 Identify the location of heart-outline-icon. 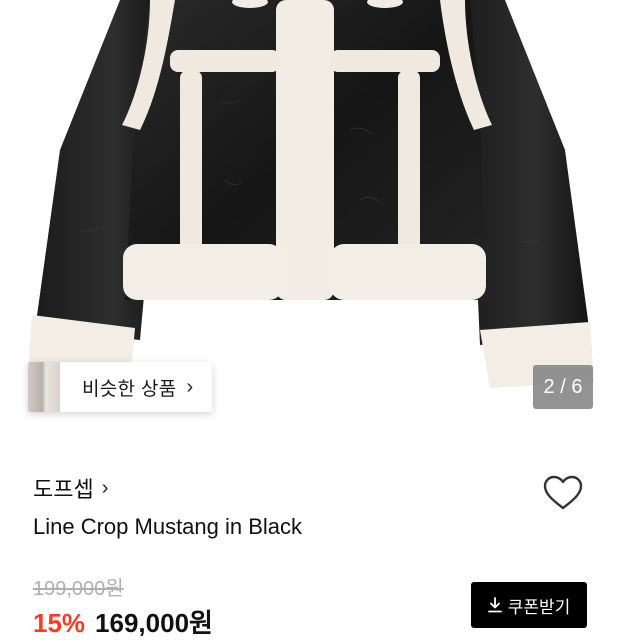
(563, 492).